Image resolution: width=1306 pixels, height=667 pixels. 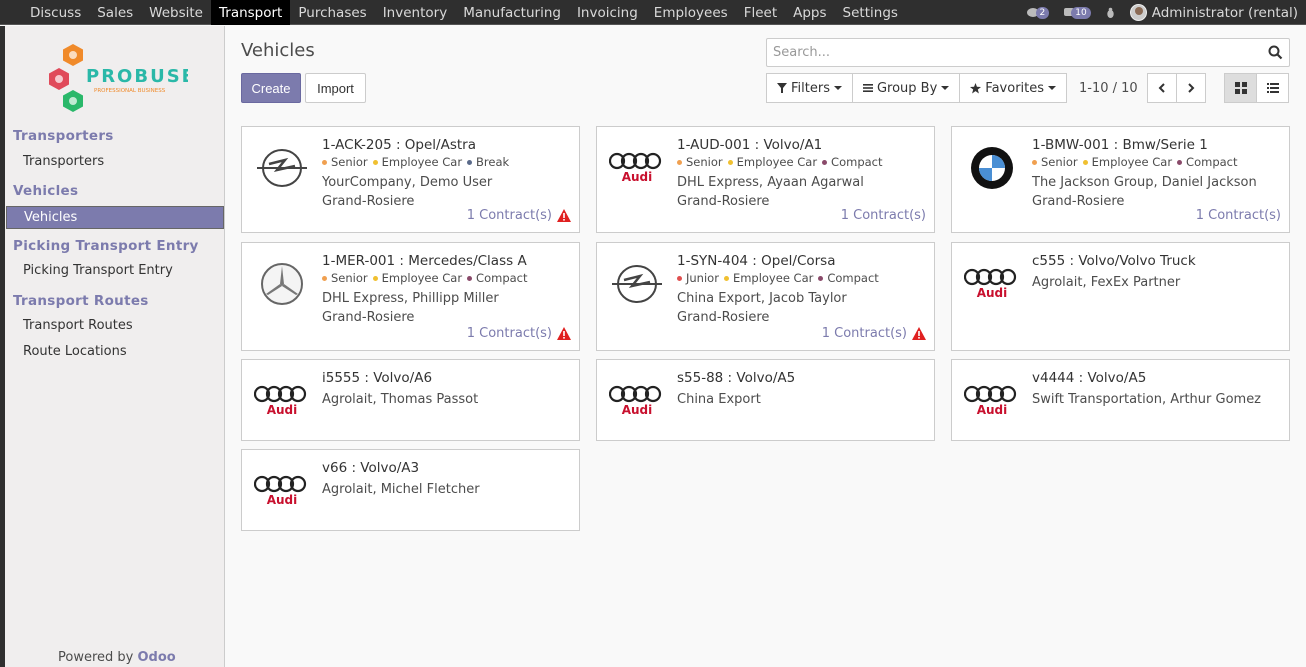 I want to click on systray: 2 10 Administrator (rental), so click(x=1166, y=12).